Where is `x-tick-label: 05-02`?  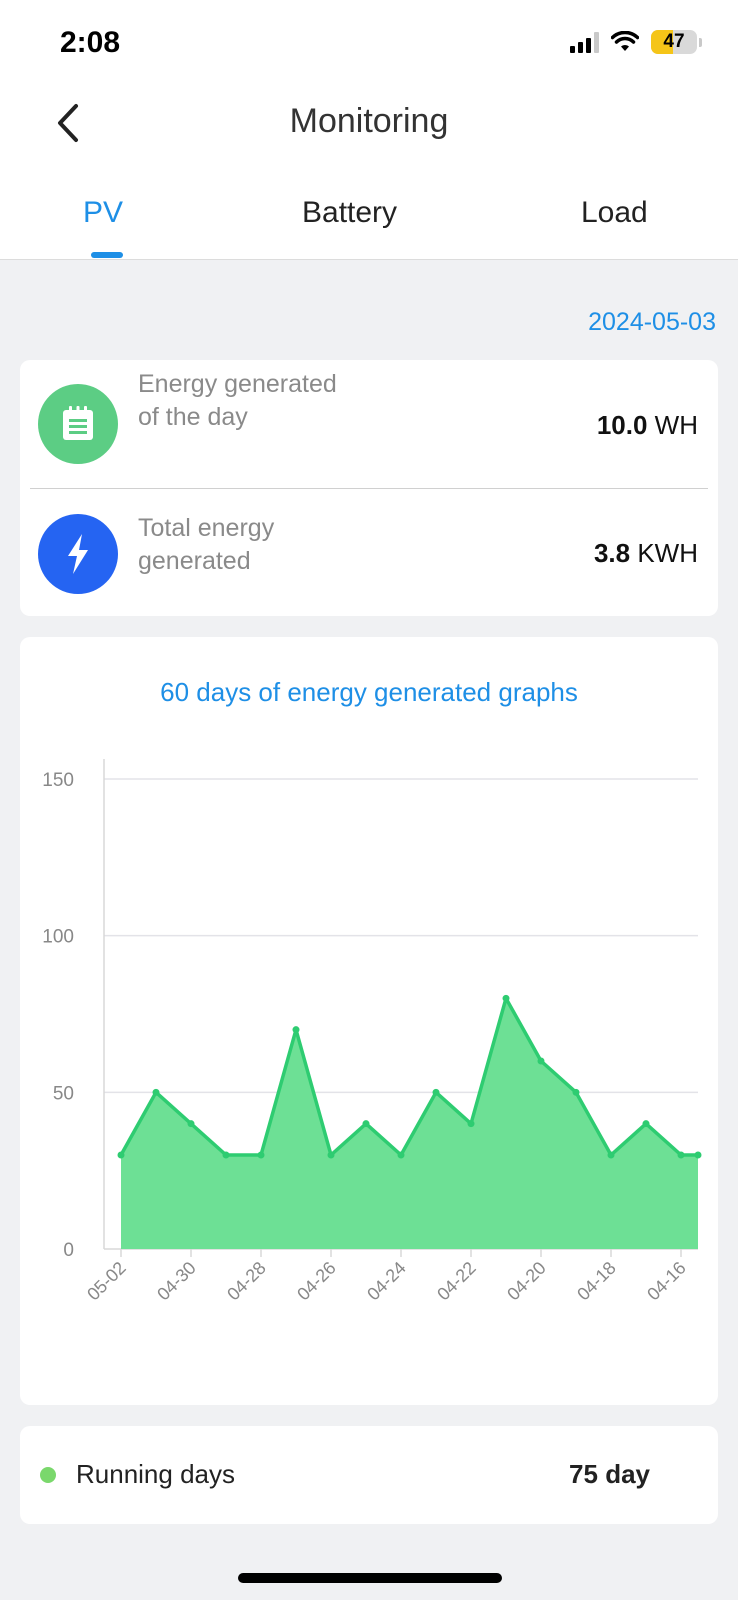 x-tick-label: 05-02 is located at coordinates (106, 1281).